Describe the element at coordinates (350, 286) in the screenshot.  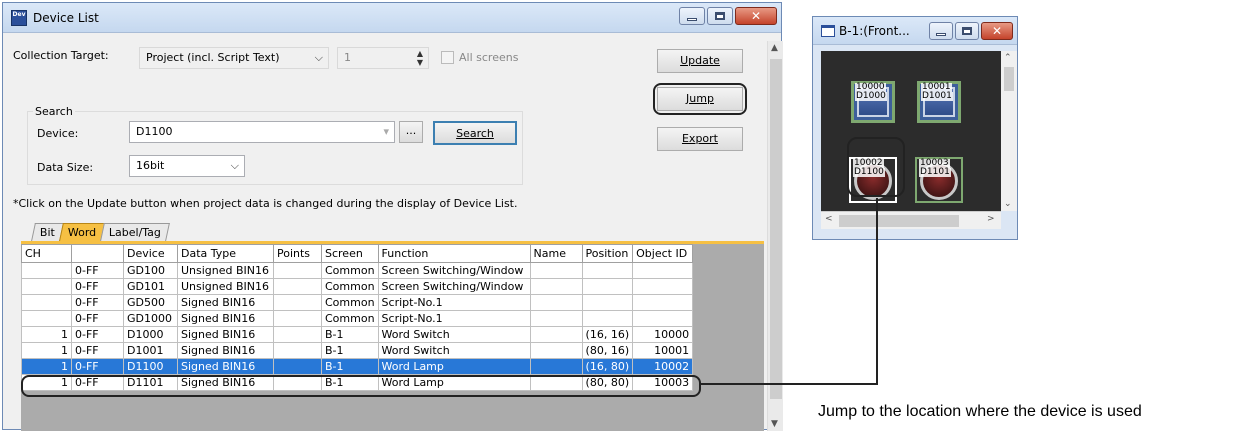
I see `cell-screen: Common` at that location.